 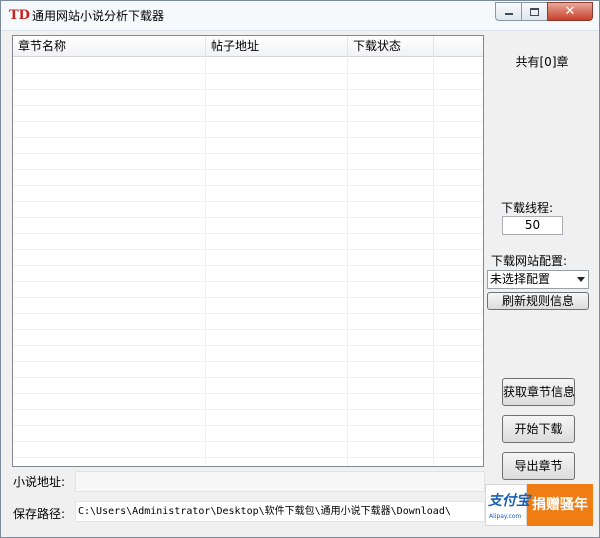 I want to click on threads-input: 50, so click(x=532, y=225).